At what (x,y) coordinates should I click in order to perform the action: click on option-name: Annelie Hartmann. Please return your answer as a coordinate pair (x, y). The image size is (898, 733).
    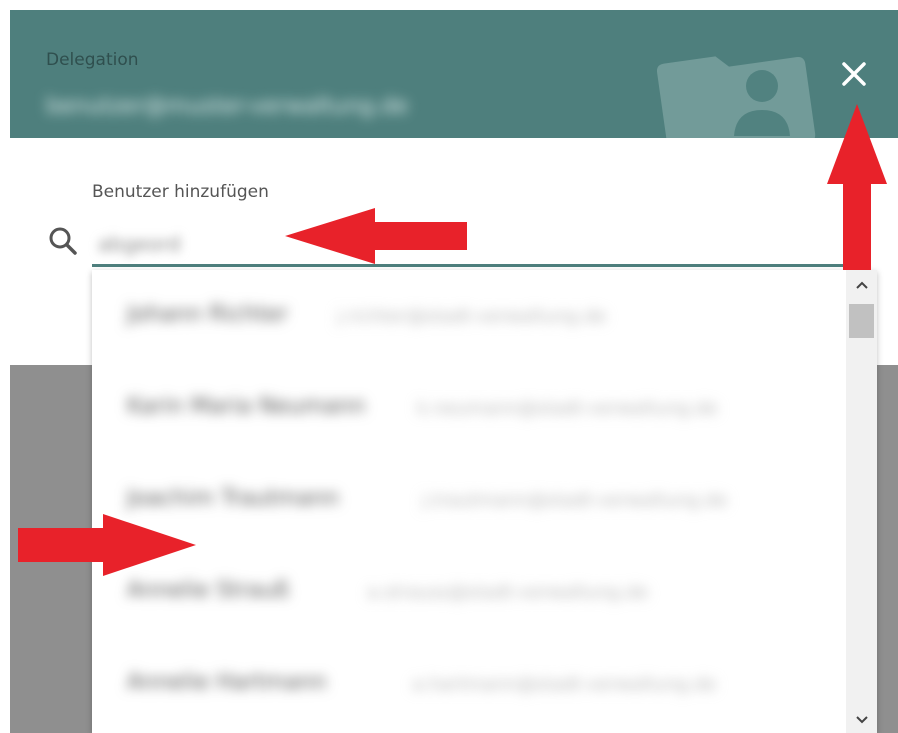
    Looking at the image, I should click on (227, 682).